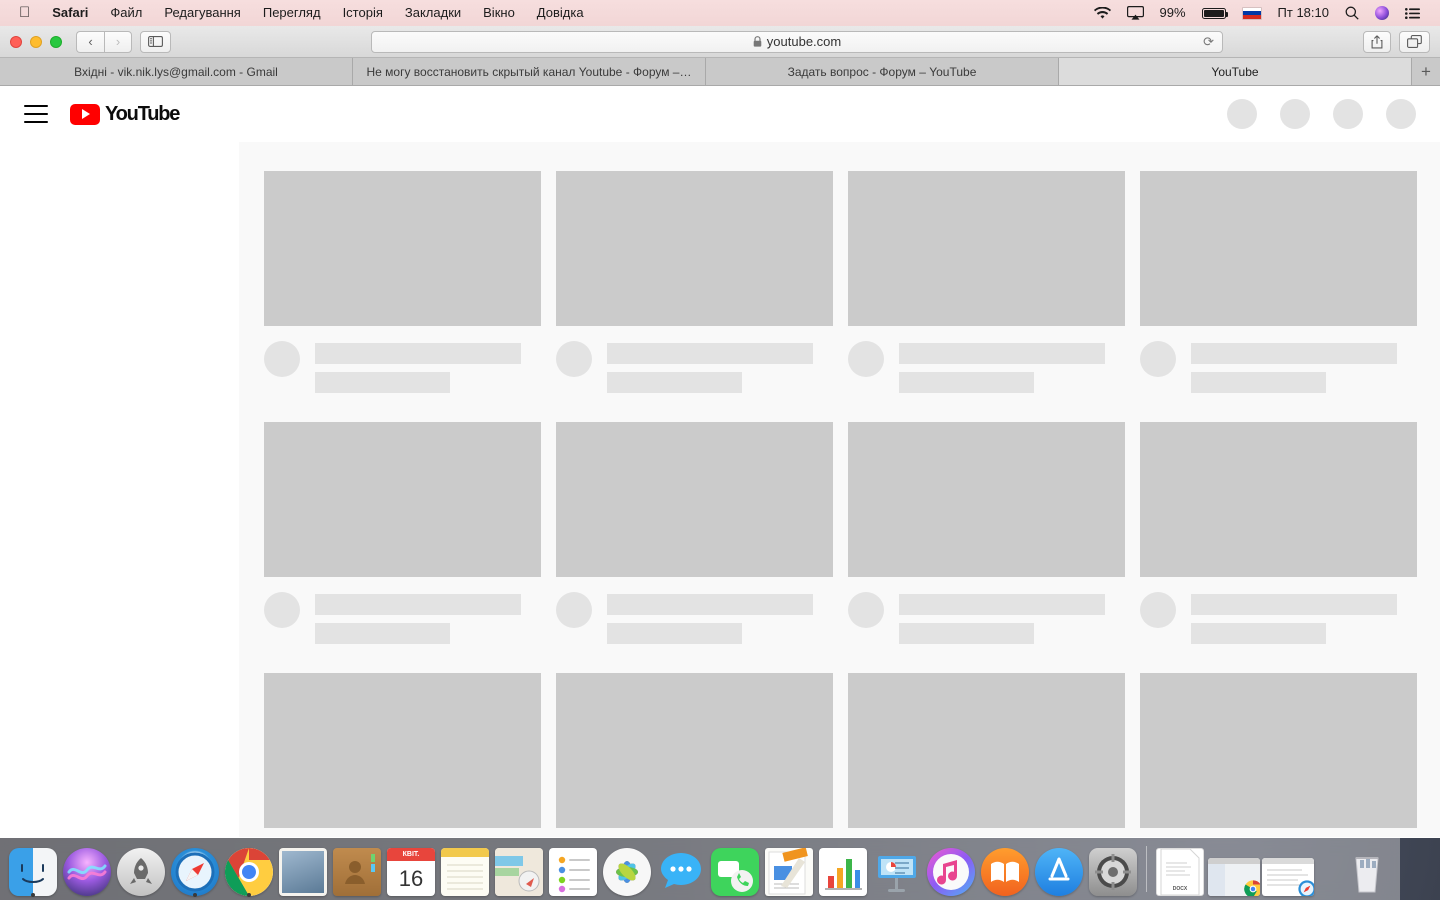 The image size is (1440, 900). Describe the element at coordinates (681, 867) in the screenshot. I see `dock-item-messages` at that location.